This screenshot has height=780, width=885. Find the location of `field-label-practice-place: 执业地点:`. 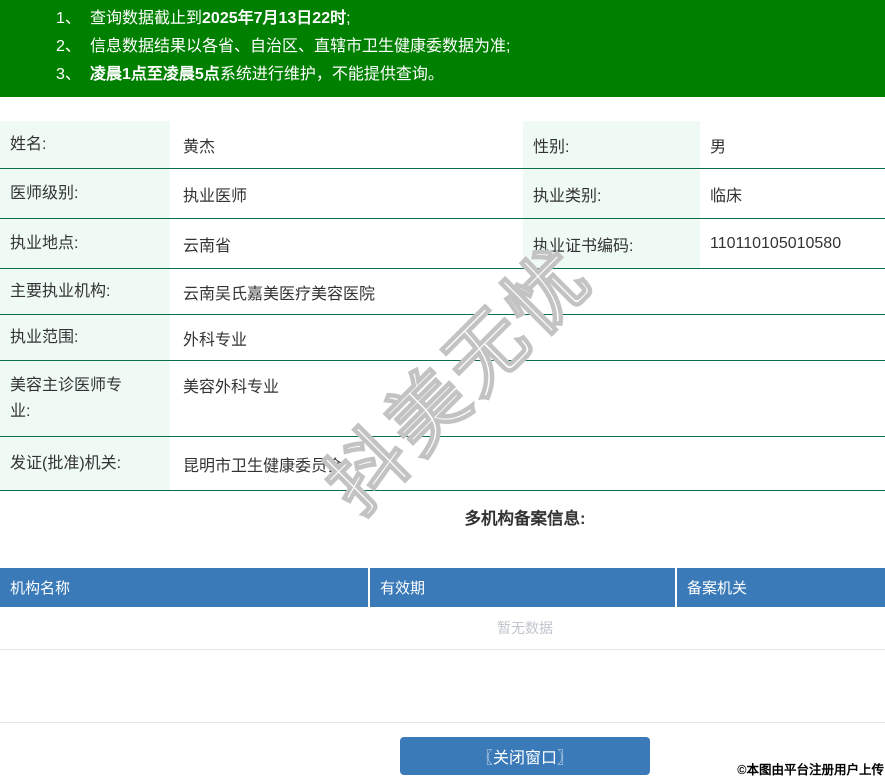

field-label-practice-place: 执业地点: is located at coordinates (85, 243).